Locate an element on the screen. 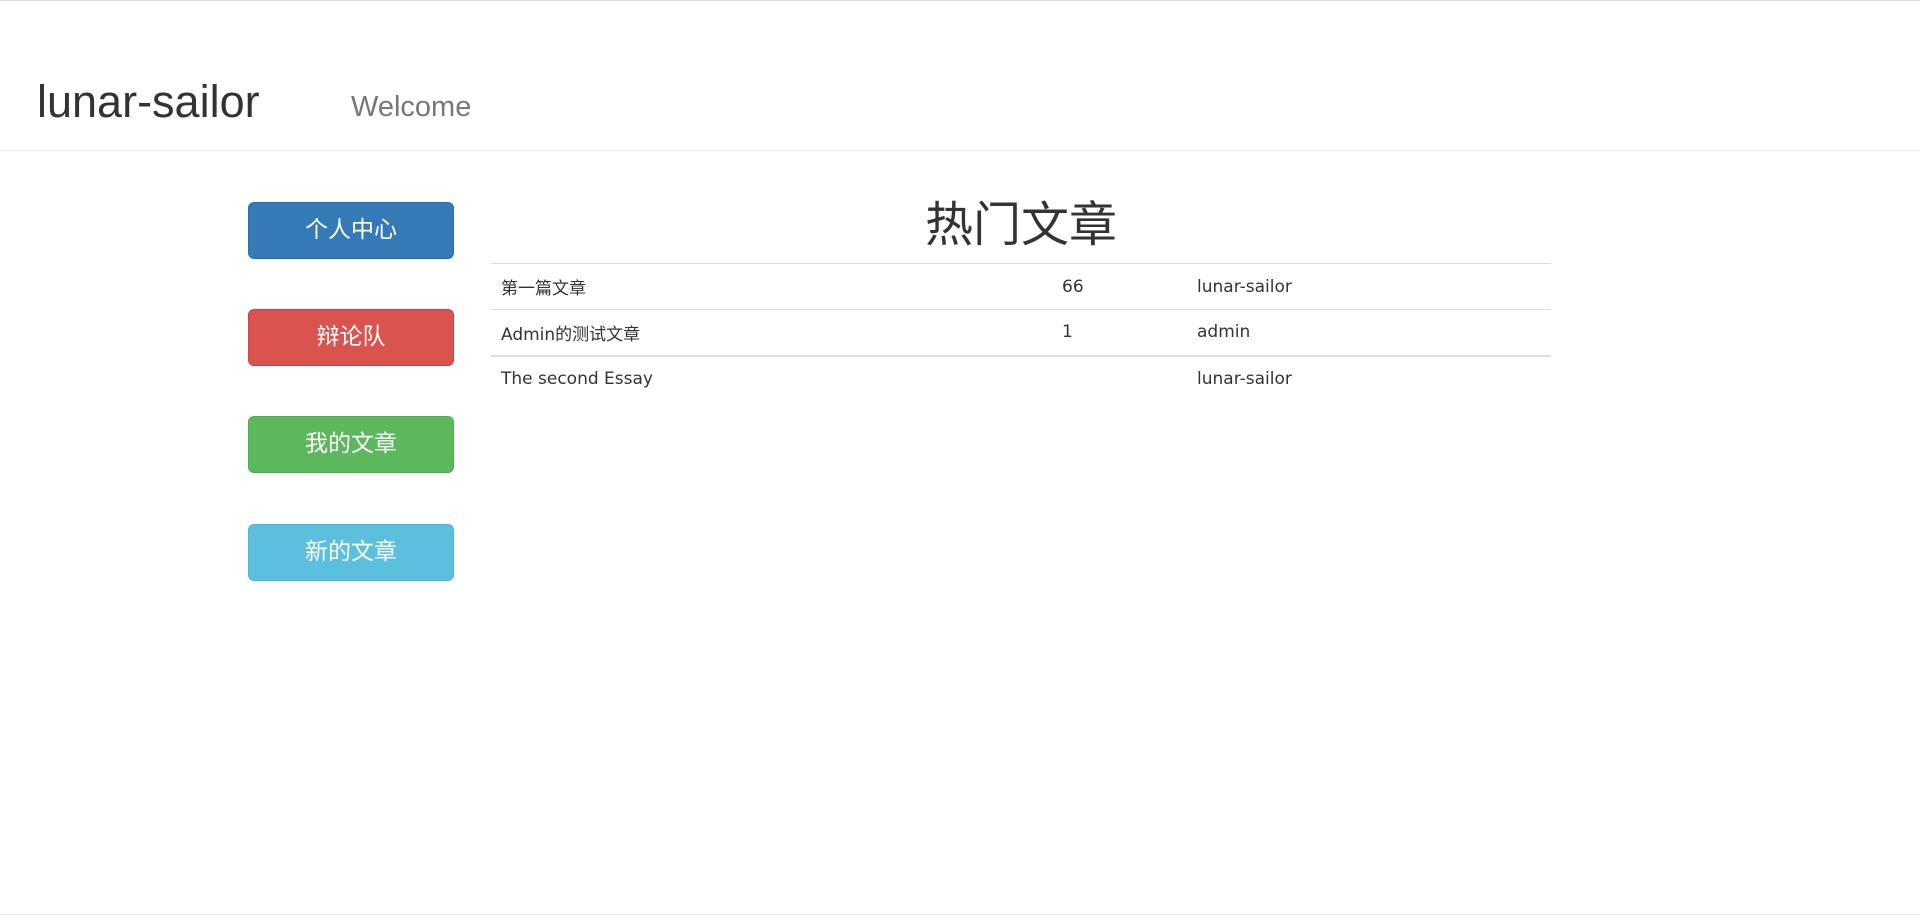 This screenshot has width=1920, height=915. table-row: The second Essay lunar-sailor is located at coordinates (1021, 378).